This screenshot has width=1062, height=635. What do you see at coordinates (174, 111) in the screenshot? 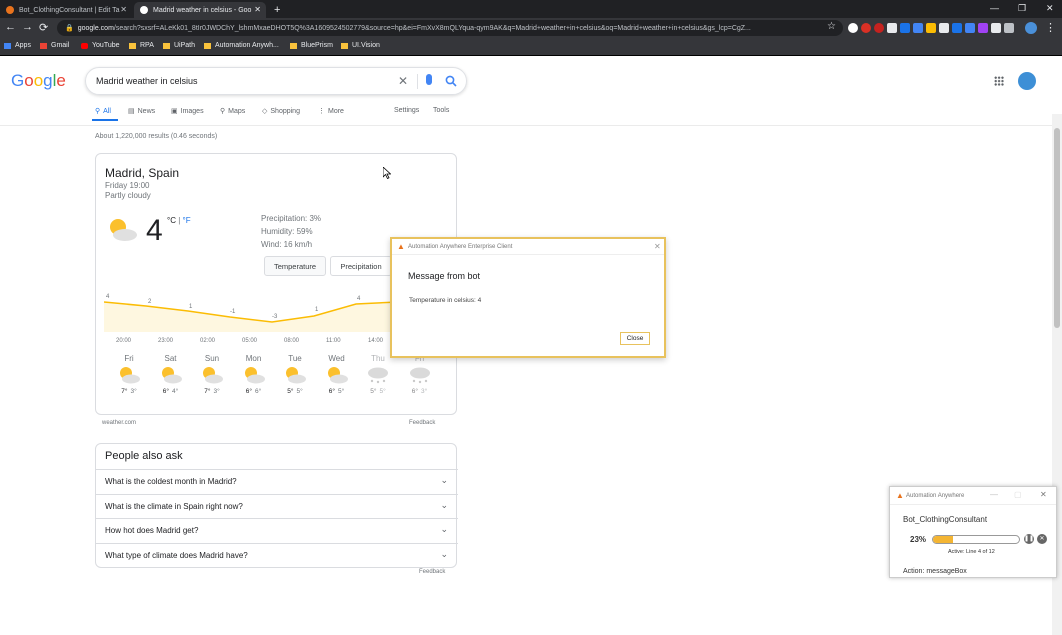
I see `image-icon: ▣` at bounding box center [174, 111].